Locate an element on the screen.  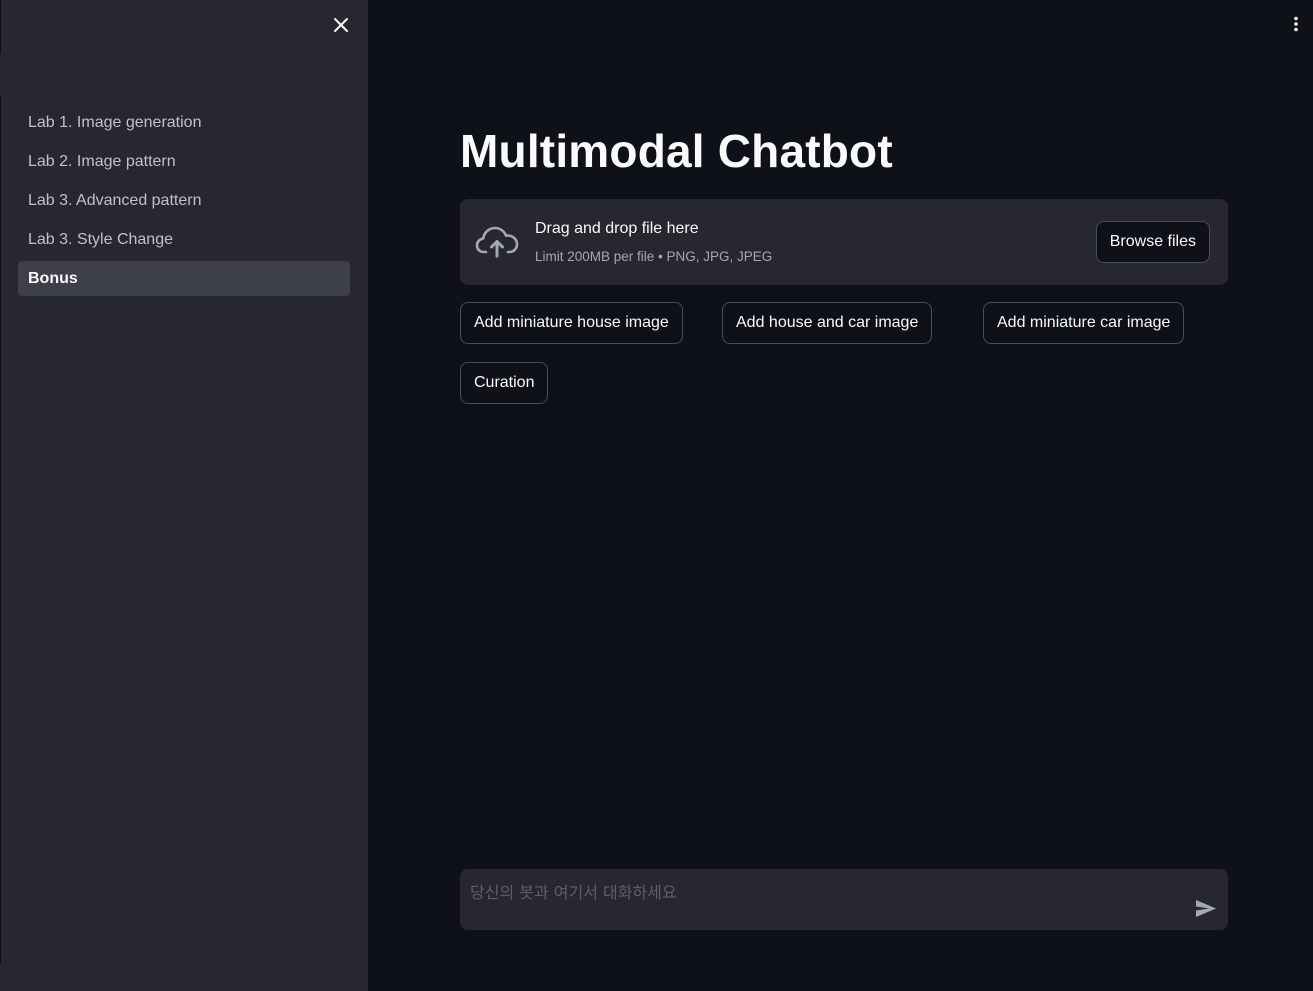
close-icon is located at coordinates (341, 25).